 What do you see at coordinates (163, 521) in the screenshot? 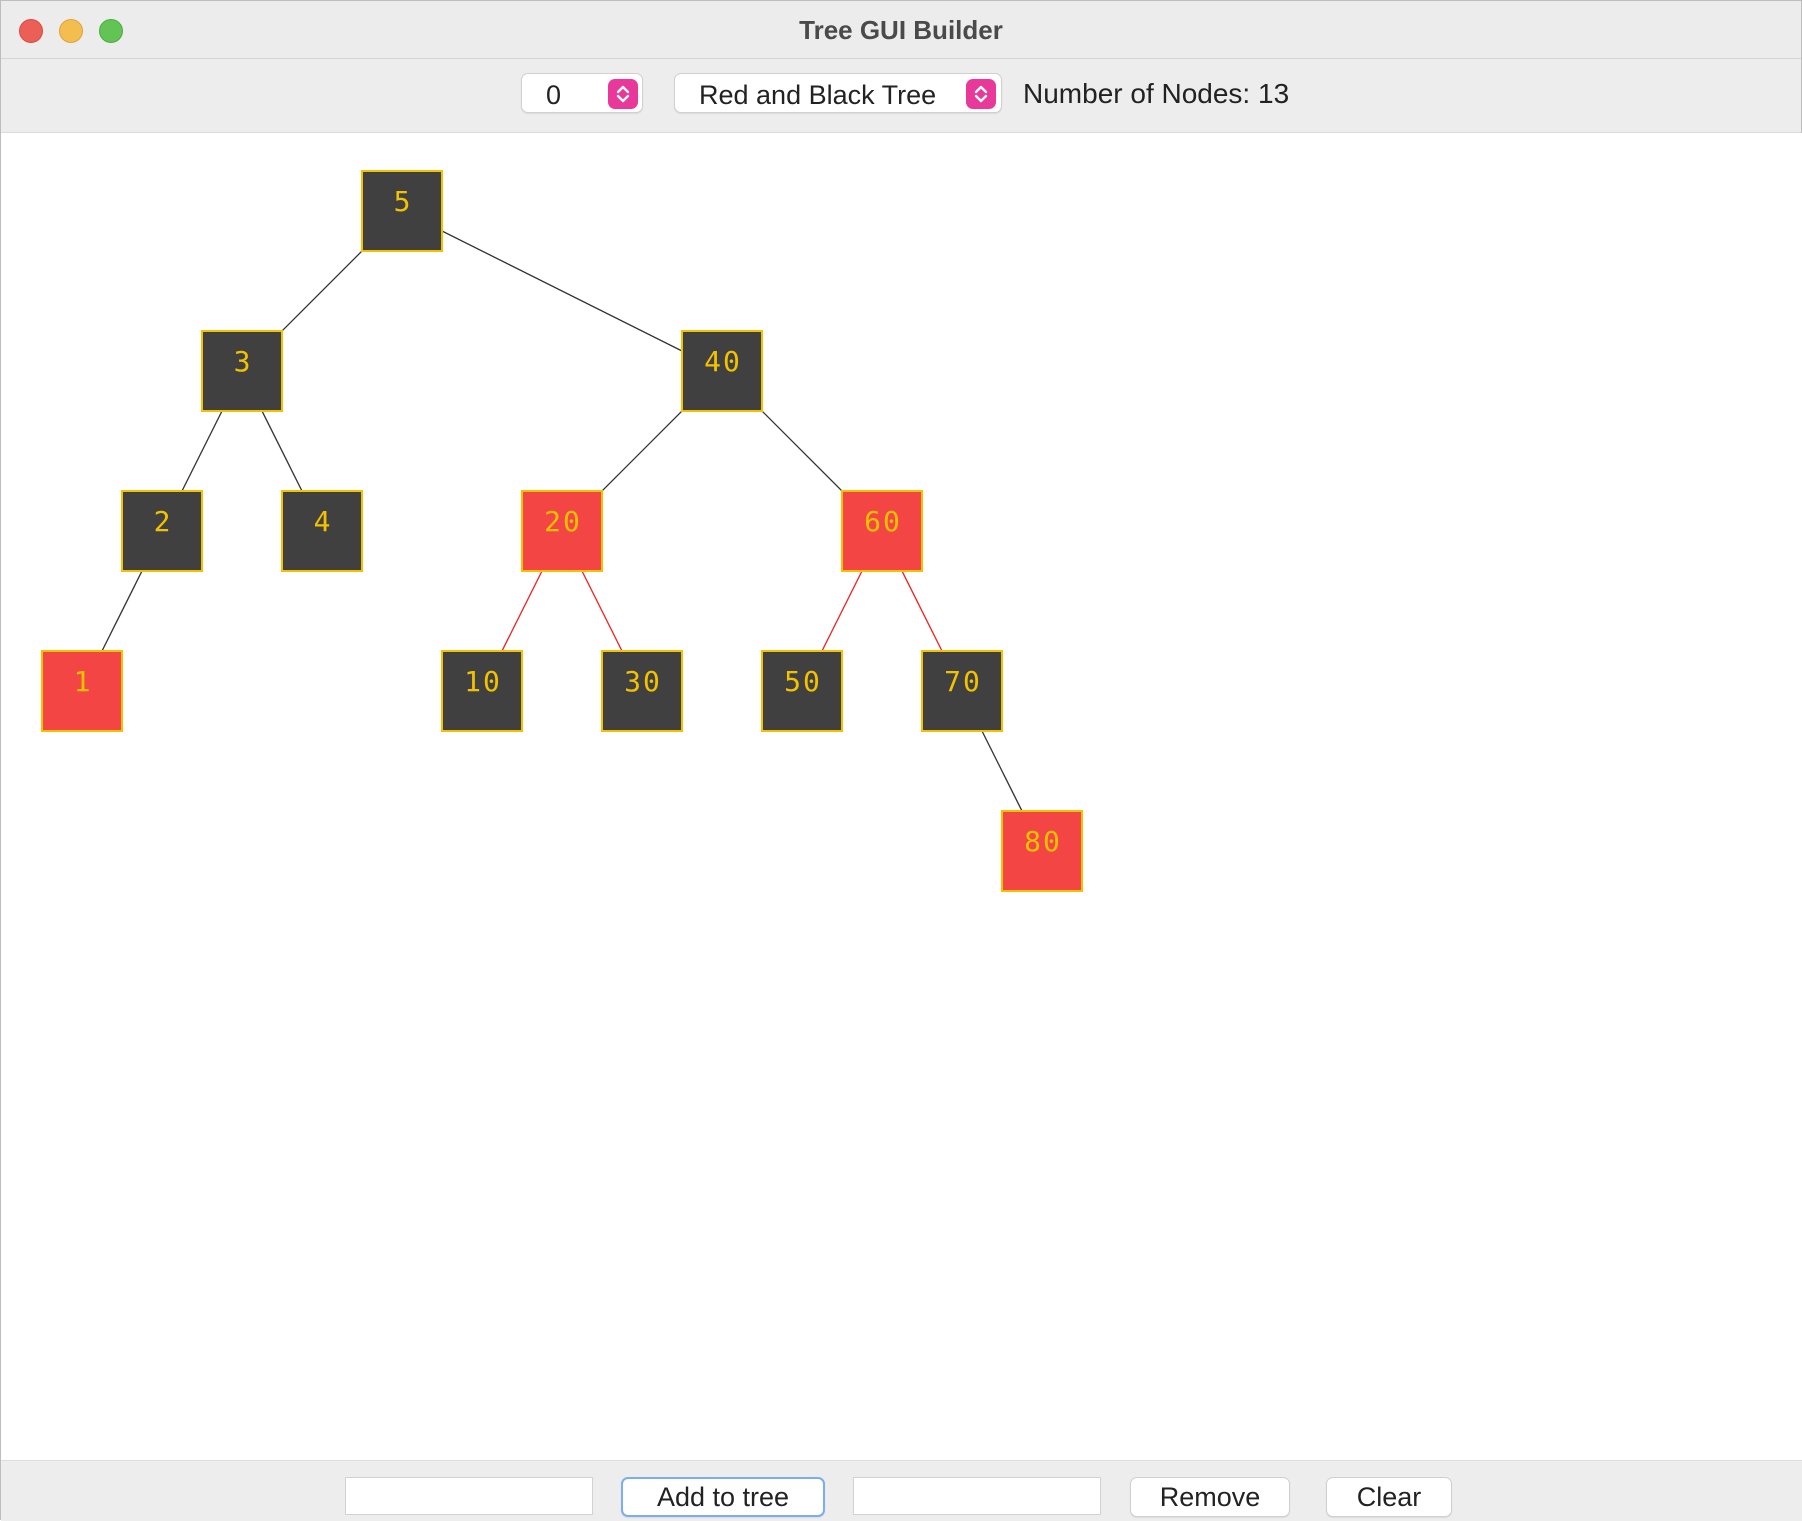
I see `tree-node-label: 2` at bounding box center [163, 521].